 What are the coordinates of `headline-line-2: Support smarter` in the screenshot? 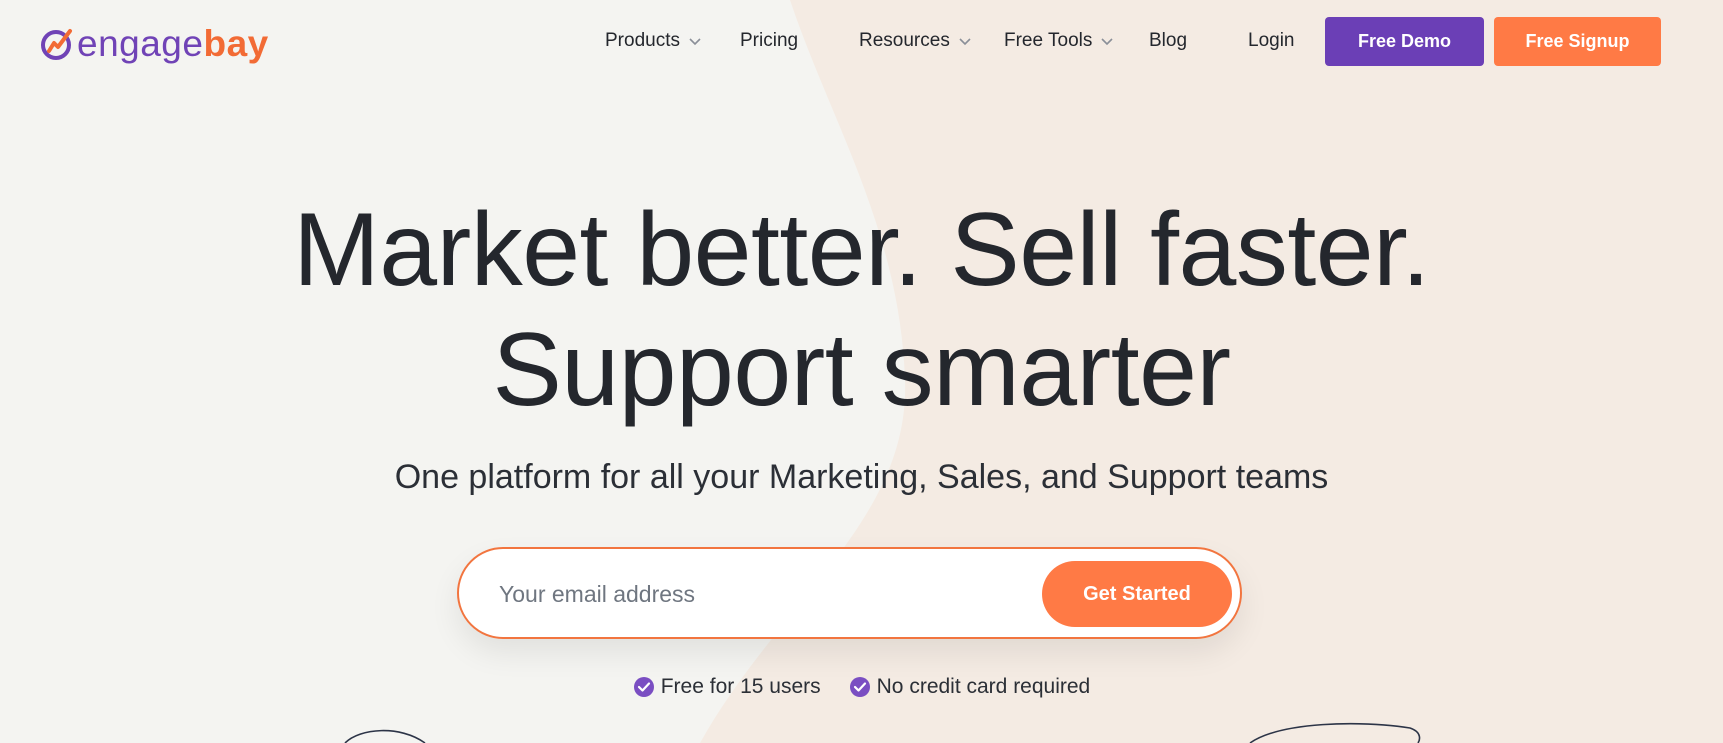 It's located at (861, 370).